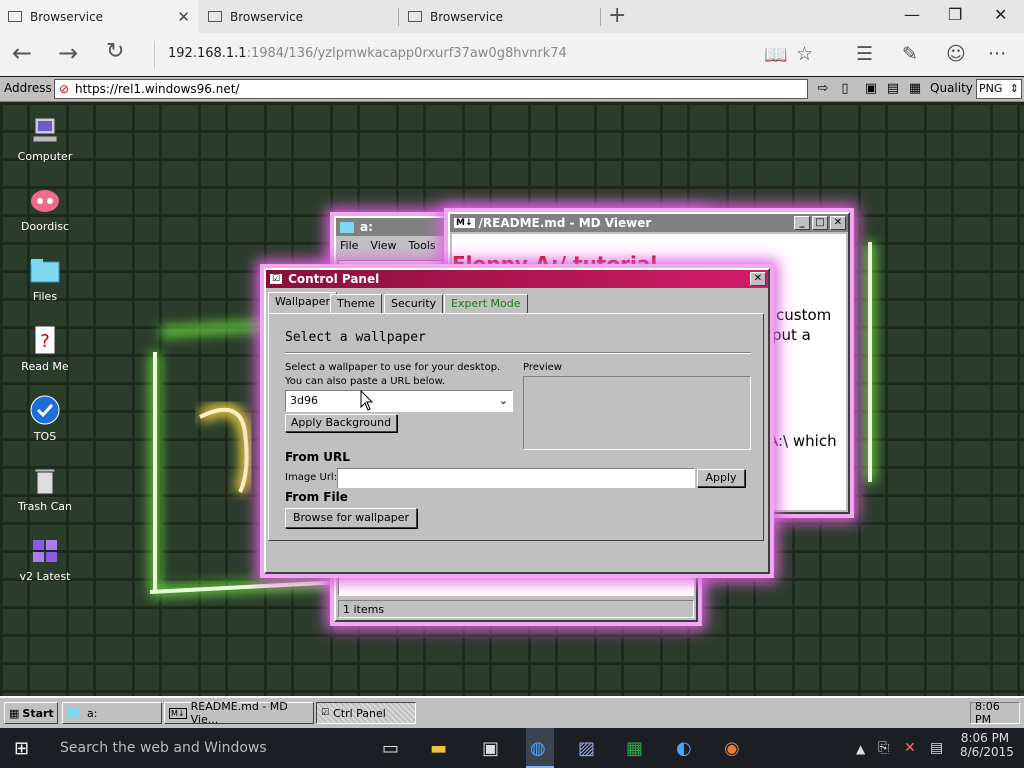  Describe the element at coordinates (820, 223) in the screenshot. I see `maximize-icon: □` at that location.